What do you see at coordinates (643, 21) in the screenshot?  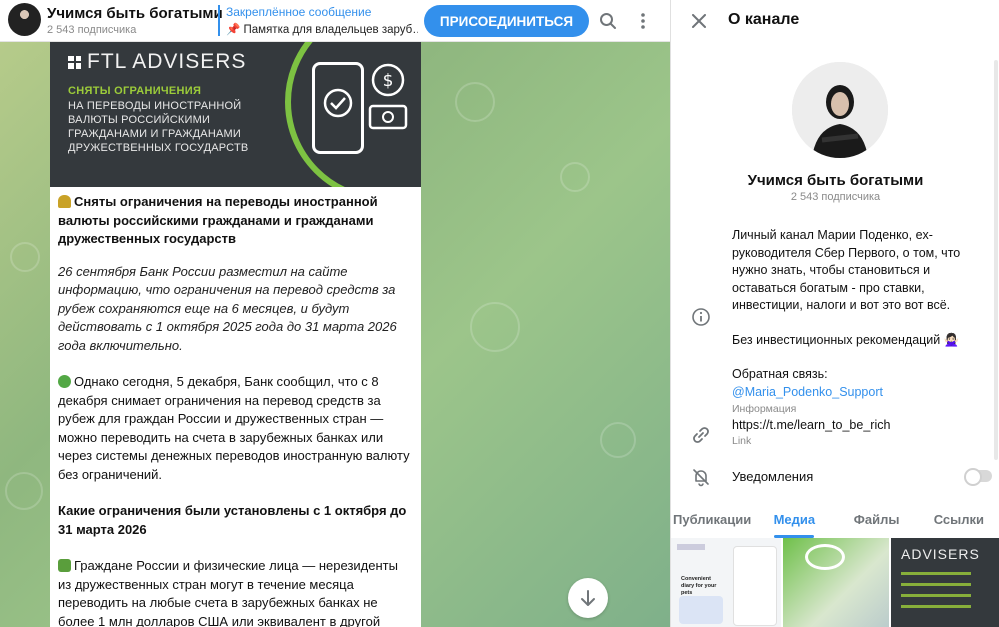 I see `more-options-icon` at bounding box center [643, 21].